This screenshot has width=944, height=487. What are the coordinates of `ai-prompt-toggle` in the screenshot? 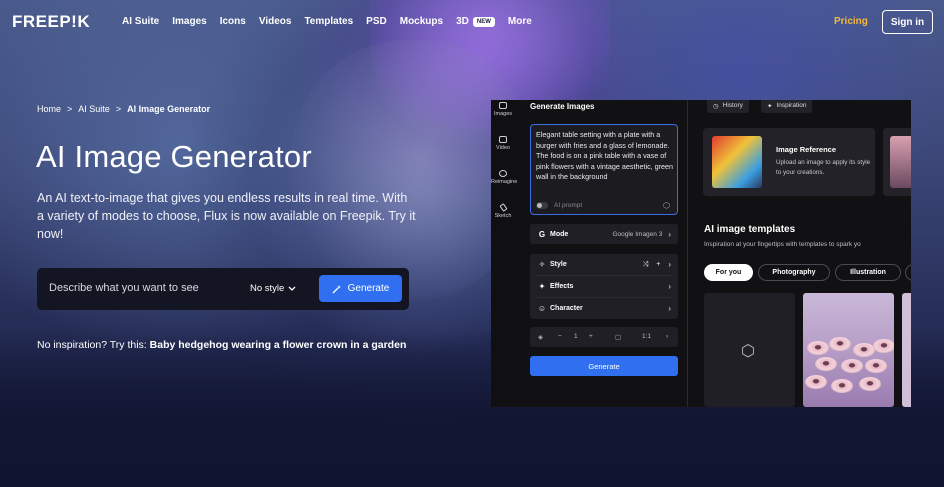 It's located at (542, 205).